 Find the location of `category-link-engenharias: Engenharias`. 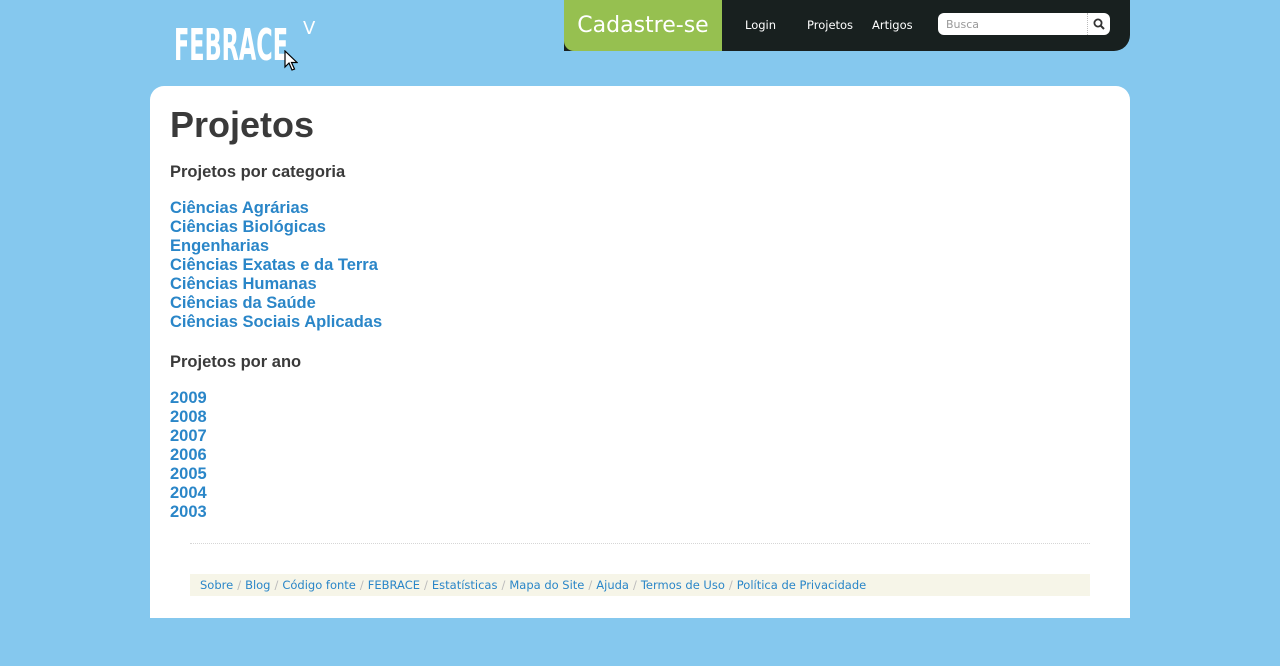

category-link-engenharias: Engenharias is located at coordinates (219, 246).